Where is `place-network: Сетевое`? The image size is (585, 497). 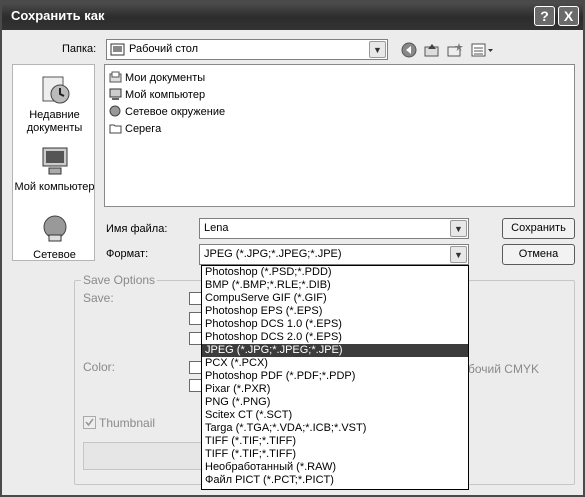
place-network: Сетевое is located at coordinates (53, 237).